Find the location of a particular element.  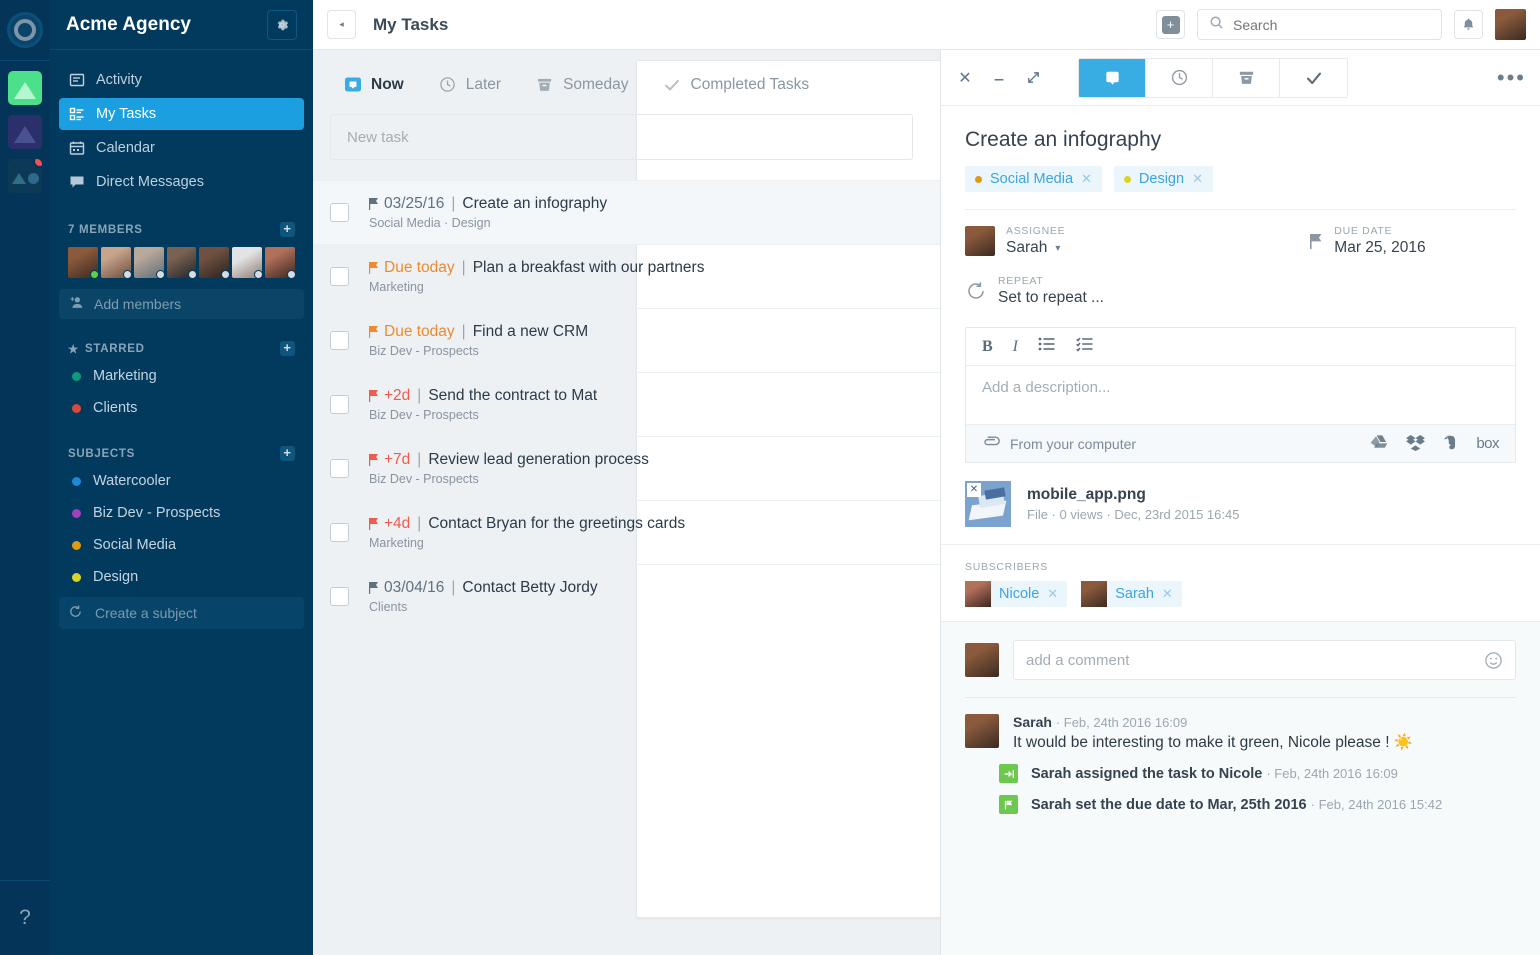

detail-tab-complete is located at coordinates (1313, 77).